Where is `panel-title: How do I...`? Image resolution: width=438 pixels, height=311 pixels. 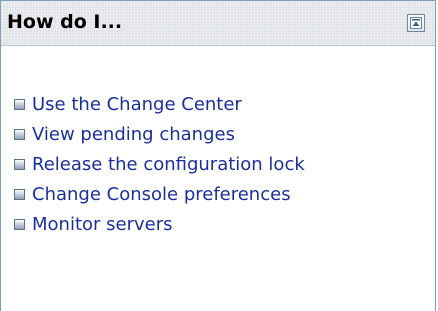
panel-title: How do I... is located at coordinates (65, 22).